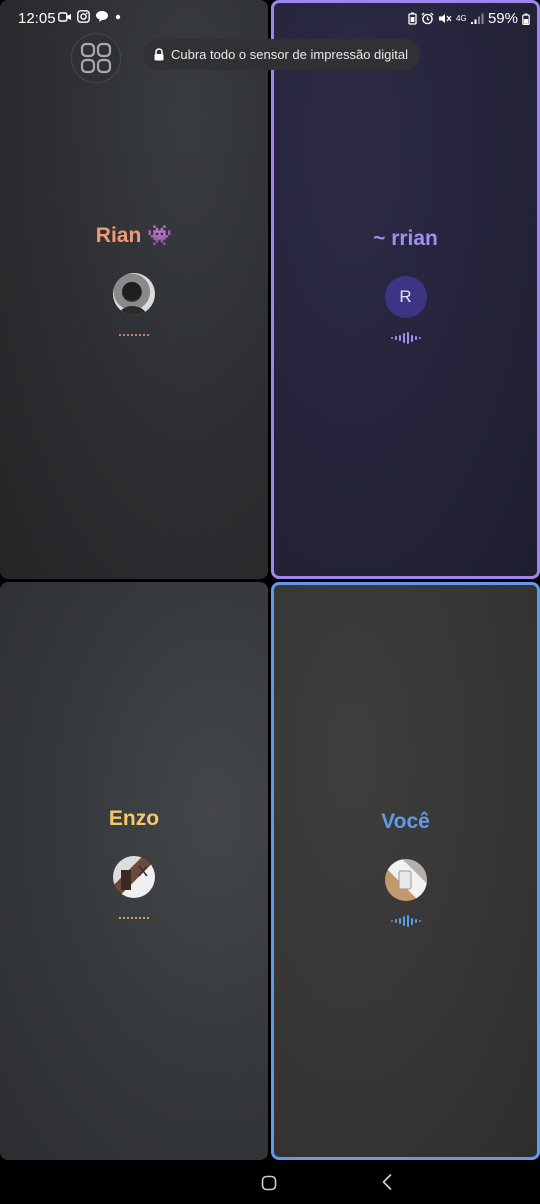 This screenshot has height=1204, width=540. I want to click on participant-name: ~ rrian, so click(405, 239).